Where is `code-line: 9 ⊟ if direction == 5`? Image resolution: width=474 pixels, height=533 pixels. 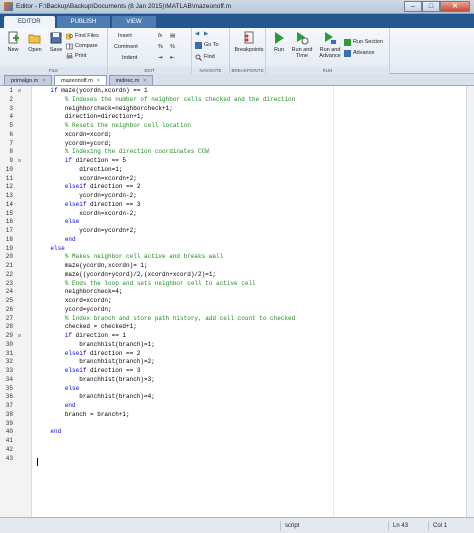 code-line: 9 ⊟ if direction == 5 is located at coordinates (230, 161).